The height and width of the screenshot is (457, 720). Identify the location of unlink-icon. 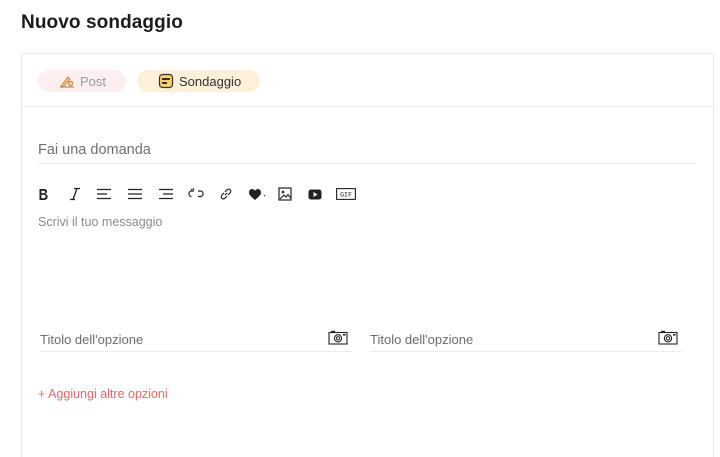
(196, 192).